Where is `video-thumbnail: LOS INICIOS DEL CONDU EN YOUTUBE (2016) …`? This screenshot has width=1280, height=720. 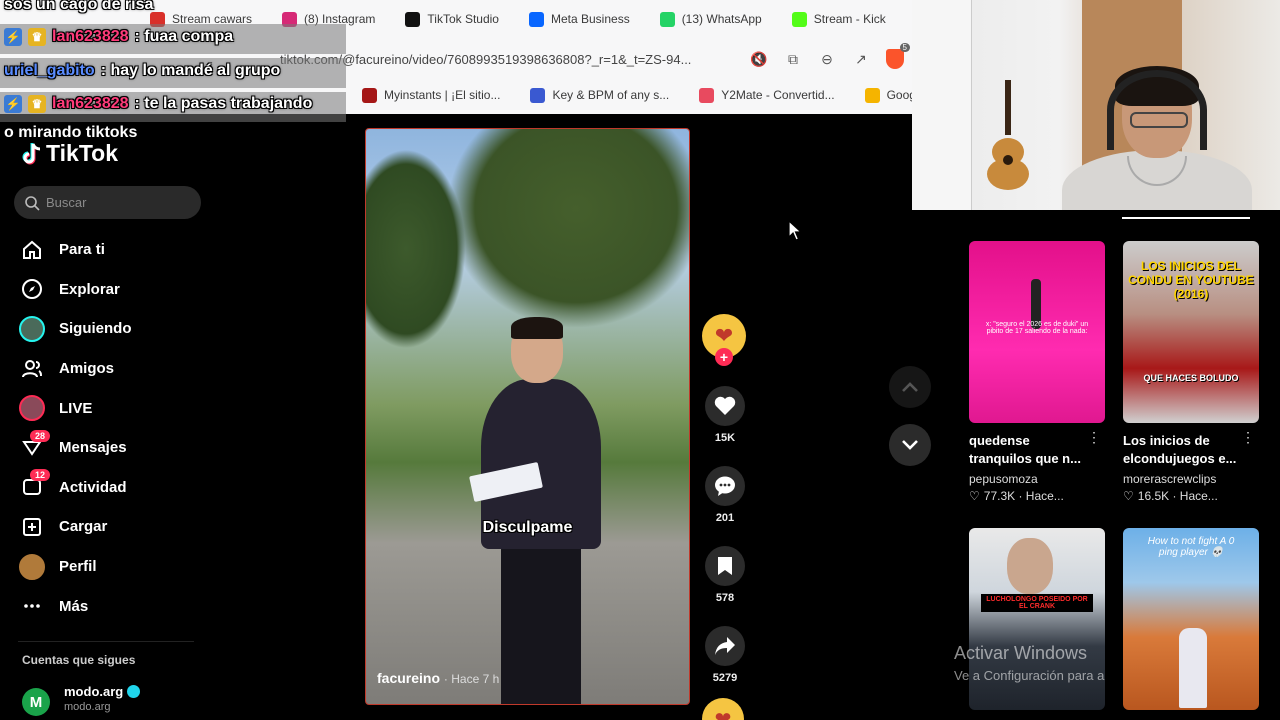 video-thumbnail: LOS INICIOS DEL CONDU EN YOUTUBE (2016) … is located at coordinates (1191, 332).